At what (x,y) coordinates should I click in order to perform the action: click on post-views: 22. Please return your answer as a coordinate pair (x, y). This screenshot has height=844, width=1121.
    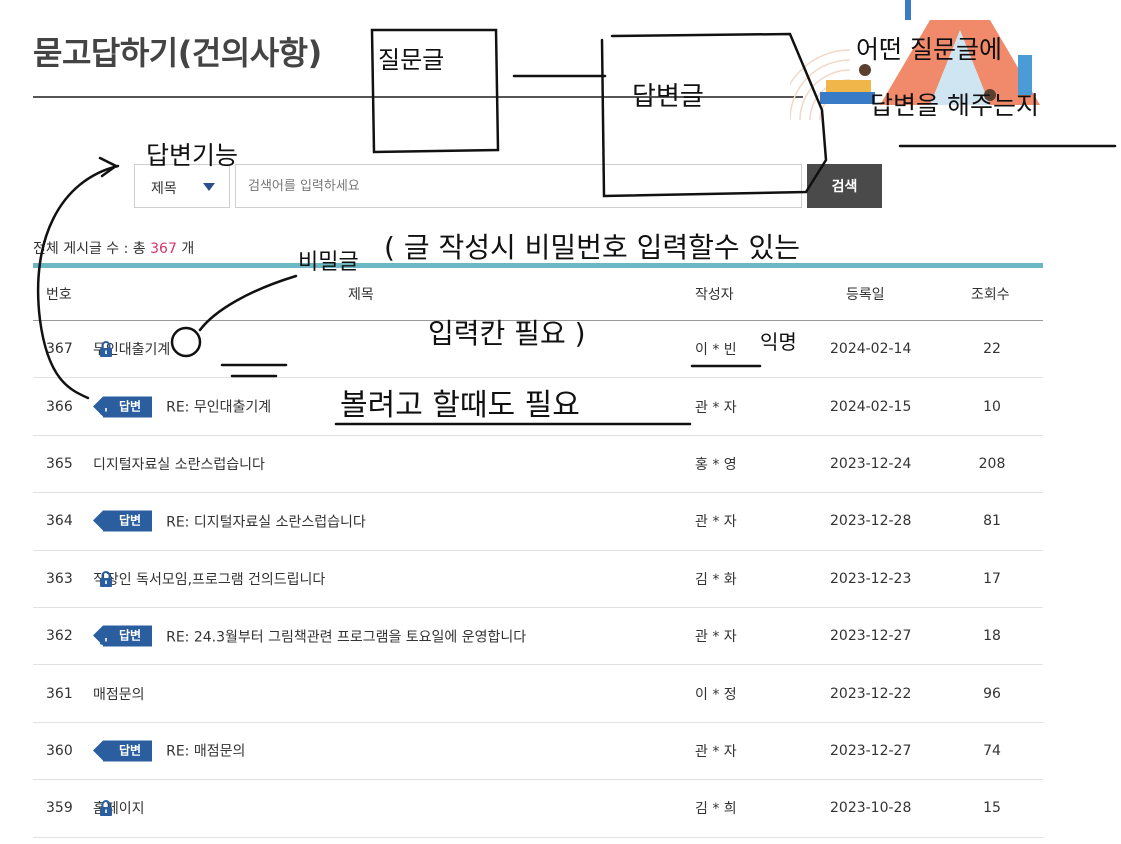
    Looking at the image, I should click on (992, 349).